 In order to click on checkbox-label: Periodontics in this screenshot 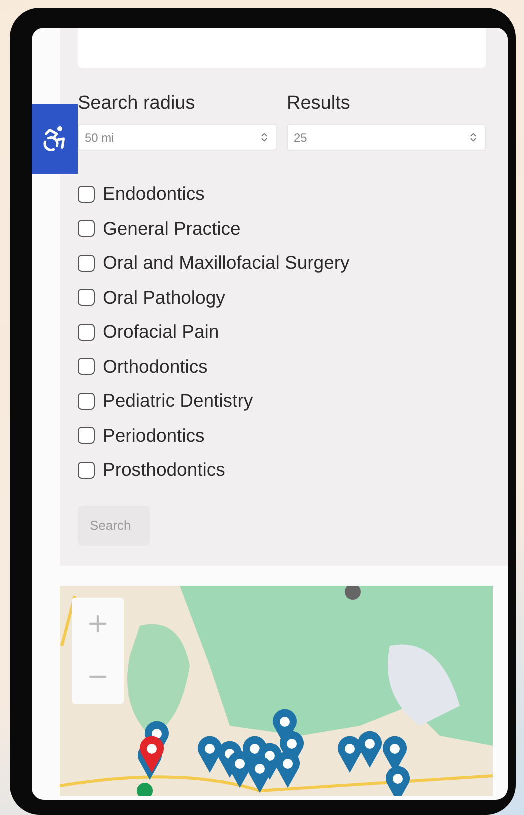, I will do `click(154, 435)`.